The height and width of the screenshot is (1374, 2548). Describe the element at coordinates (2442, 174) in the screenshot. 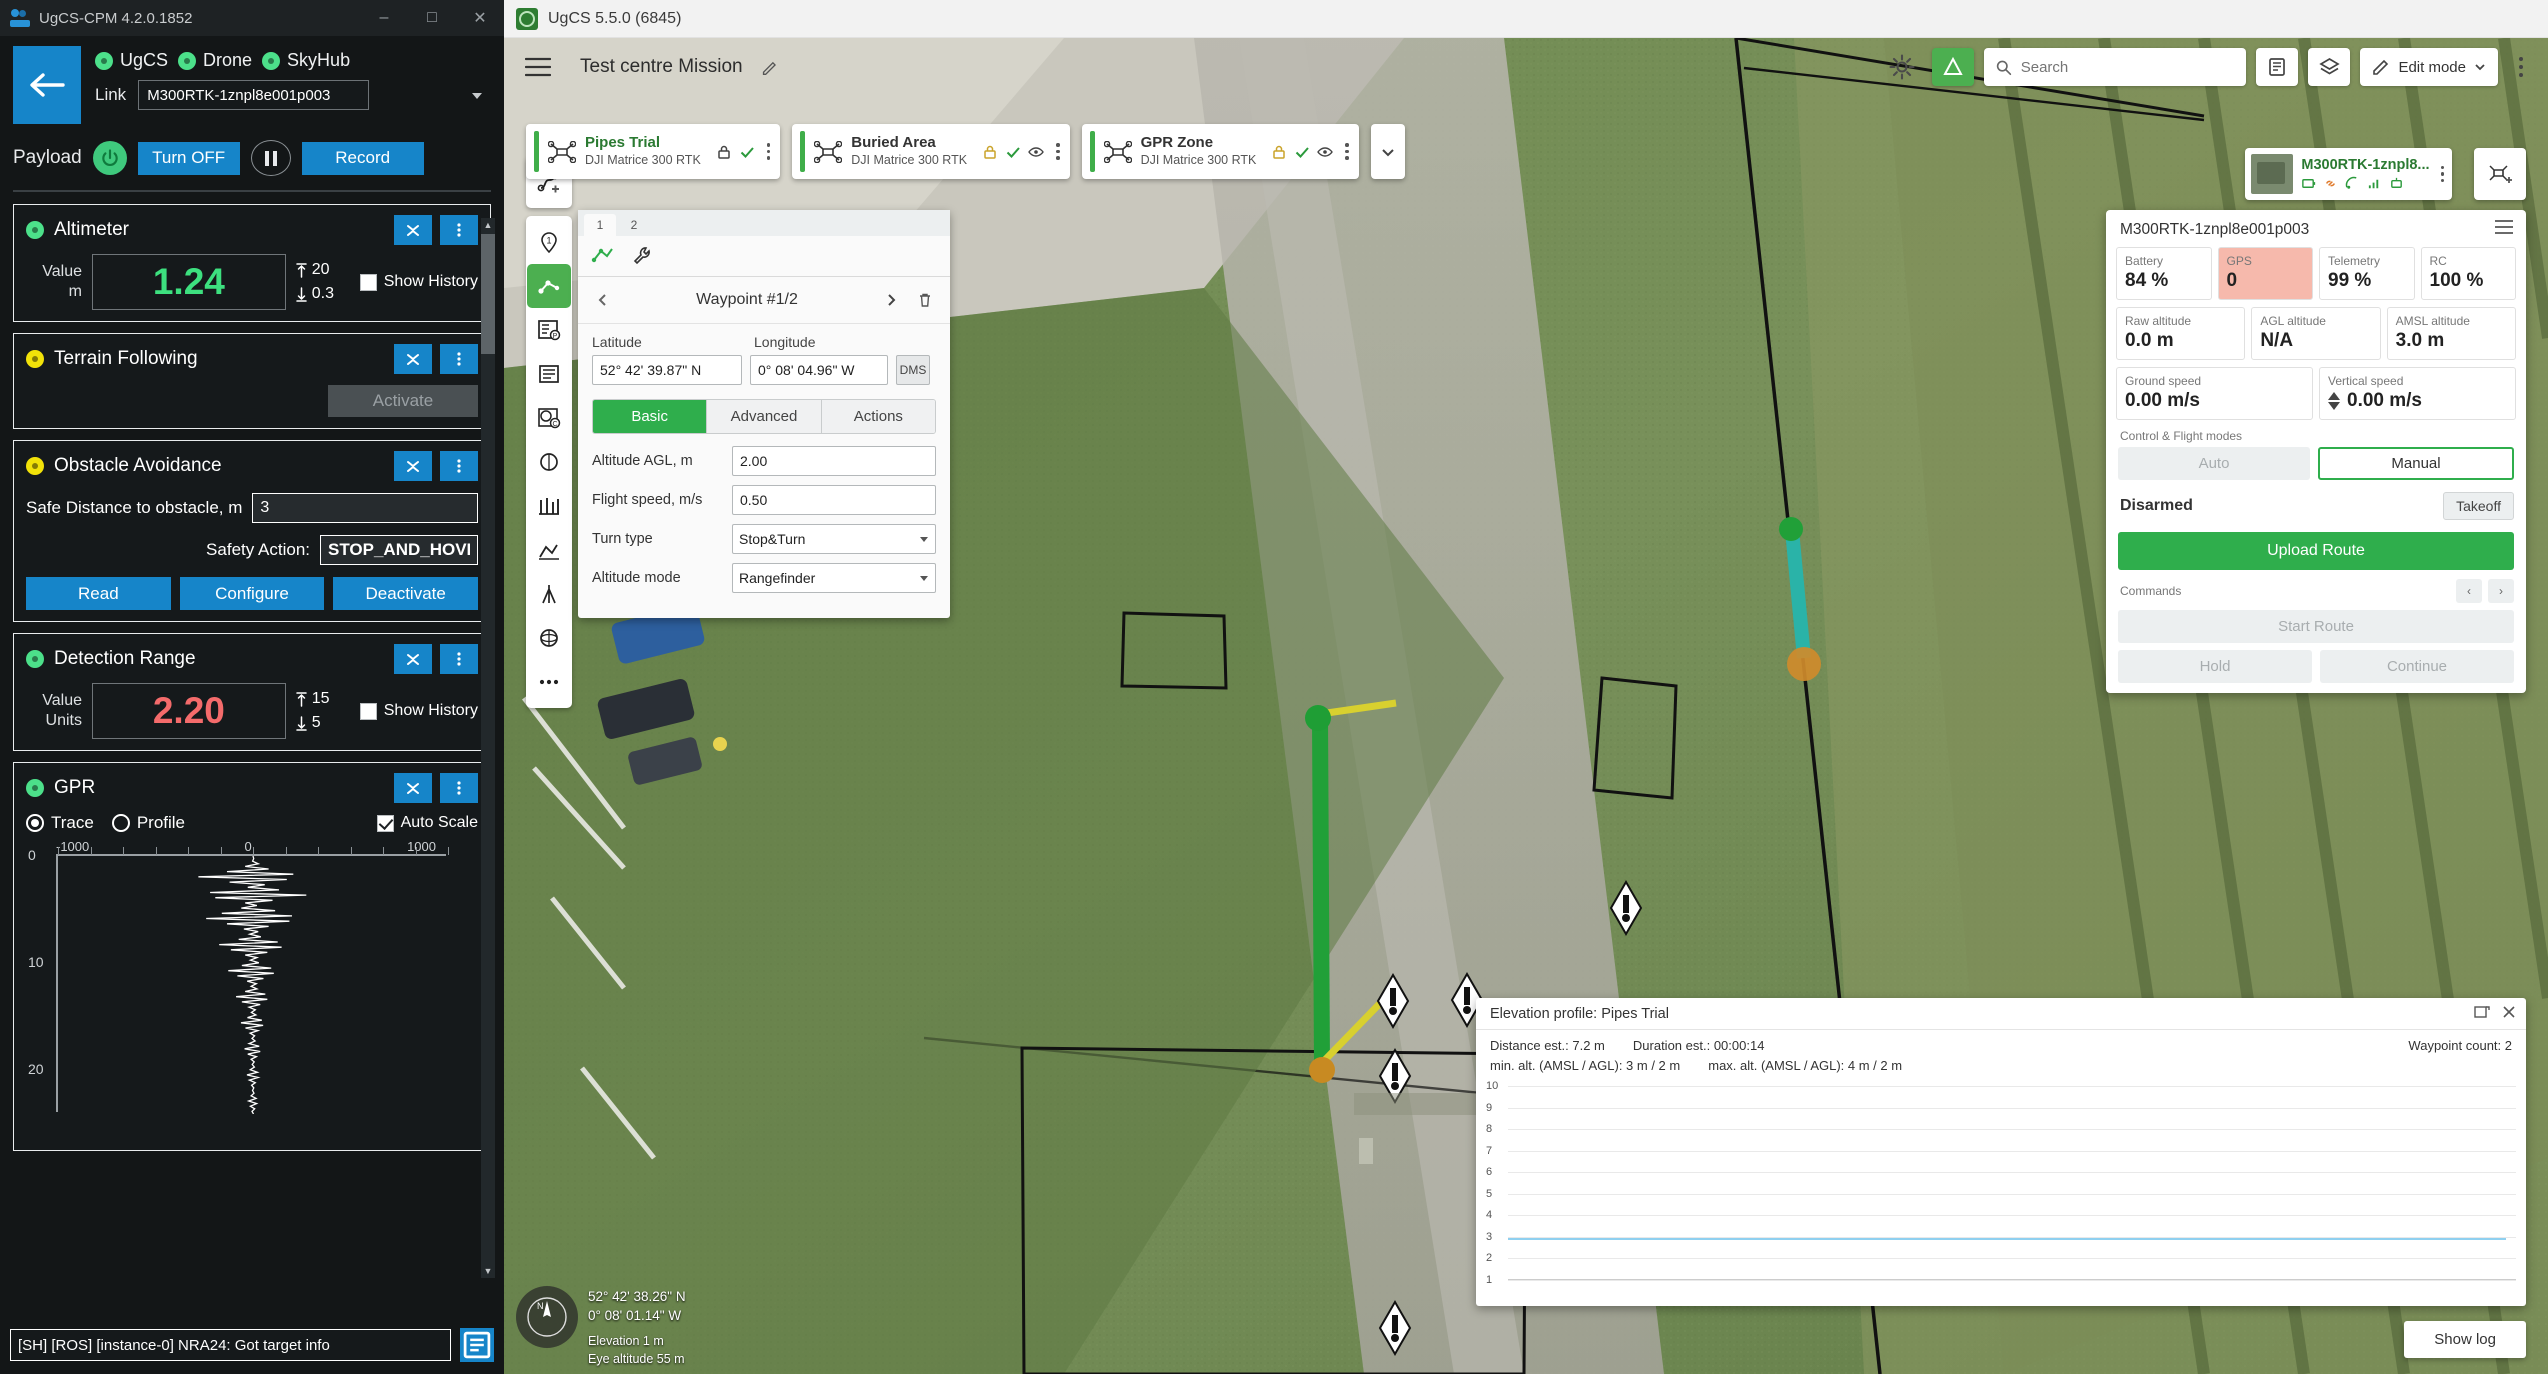

I see `vehicle-chip-menu` at that location.